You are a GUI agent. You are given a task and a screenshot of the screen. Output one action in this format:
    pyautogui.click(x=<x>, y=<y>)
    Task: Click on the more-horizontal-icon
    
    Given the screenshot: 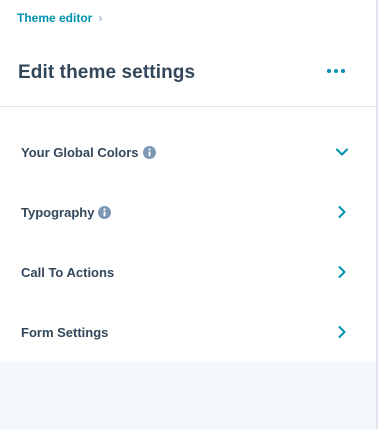 What is the action you would take?
    pyautogui.click(x=336, y=71)
    